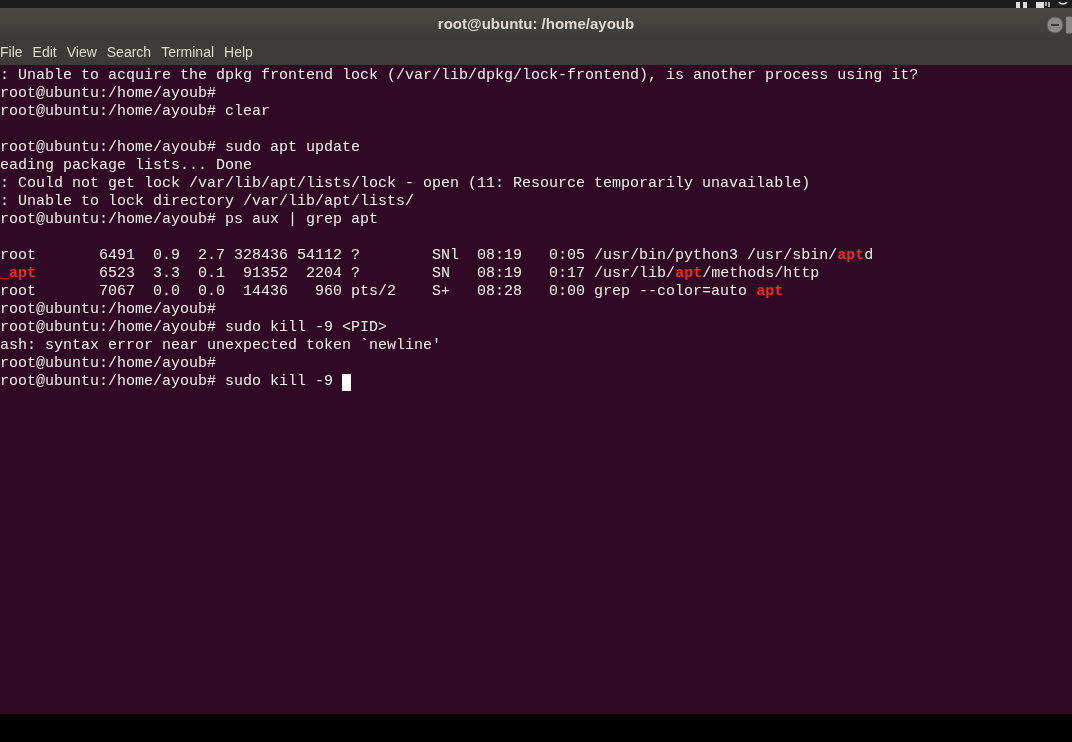 The height and width of the screenshot is (742, 1072). Describe the element at coordinates (221, 346) in the screenshot. I see `terminal-line: ash: syntax error near unexpected token `newline'` at that location.